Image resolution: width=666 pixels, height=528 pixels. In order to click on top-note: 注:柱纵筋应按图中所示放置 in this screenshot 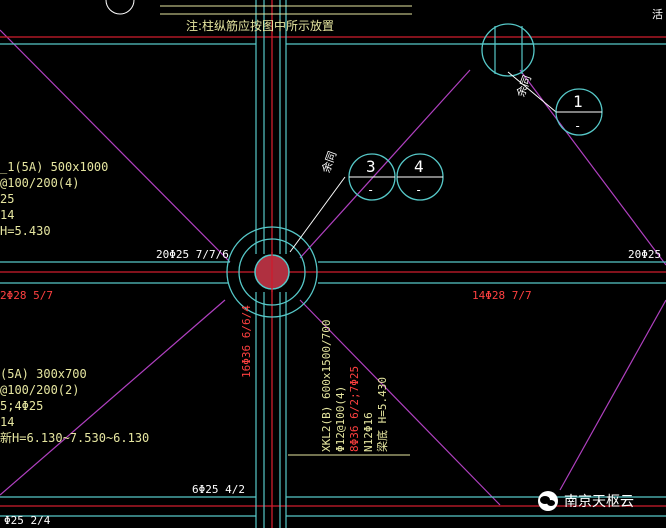, I will do `click(260, 25)`.